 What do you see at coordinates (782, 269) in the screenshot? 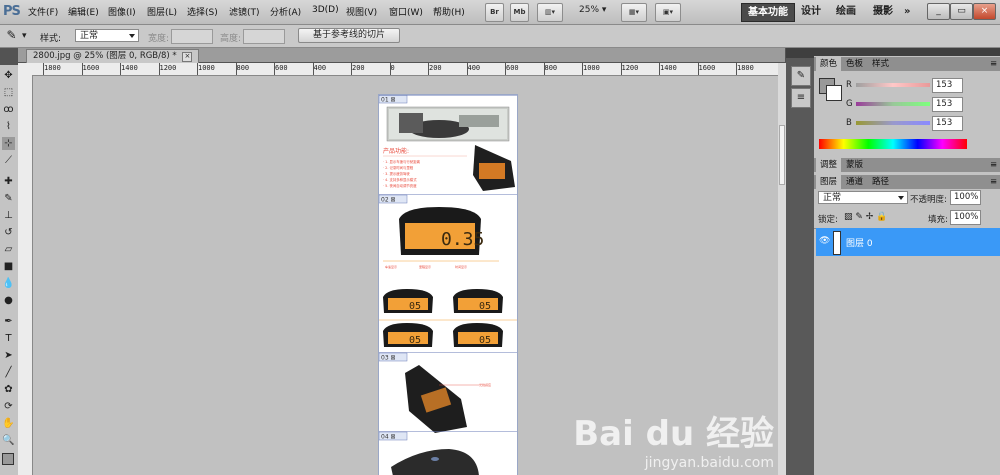
I see `vertical-scrollbar` at bounding box center [782, 269].